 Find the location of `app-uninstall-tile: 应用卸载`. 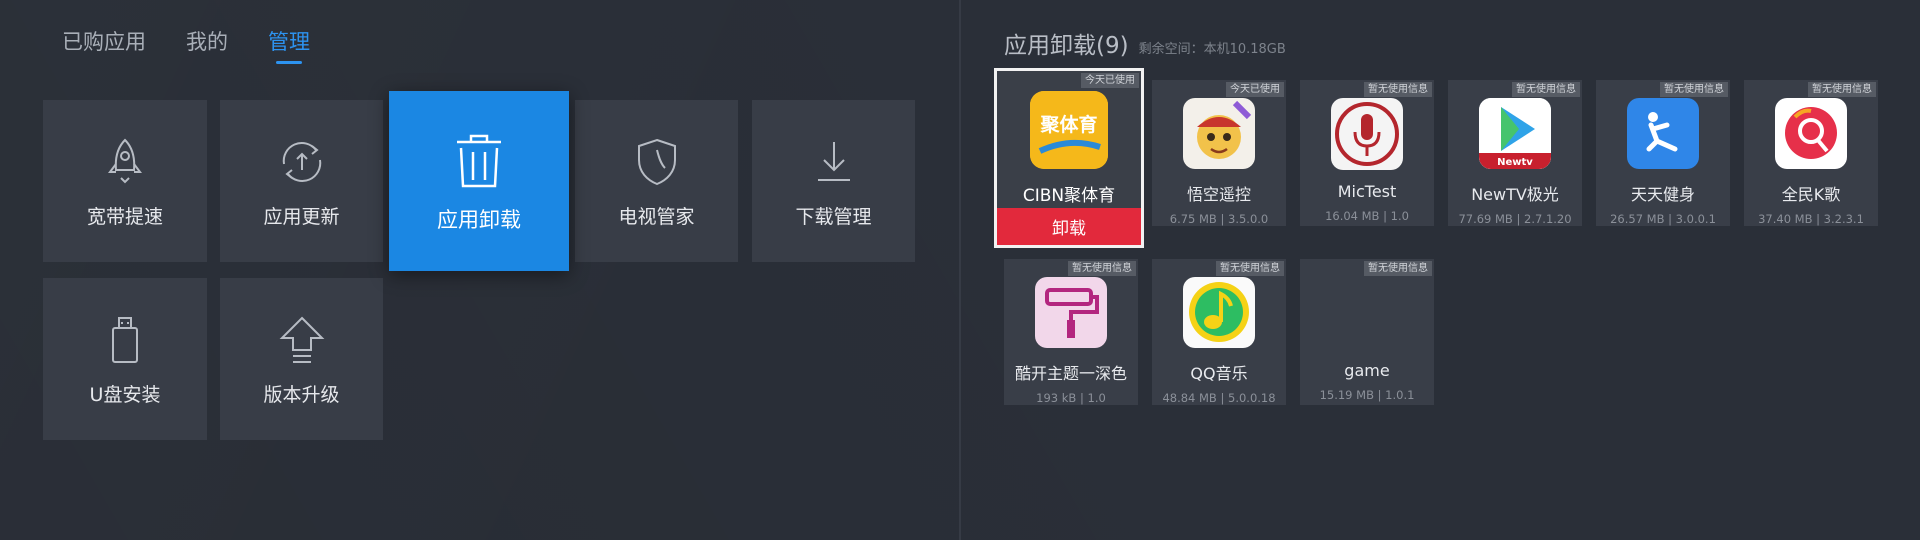

app-uninstall-tile: 应用卸载 is located at coordinates (479, 181).